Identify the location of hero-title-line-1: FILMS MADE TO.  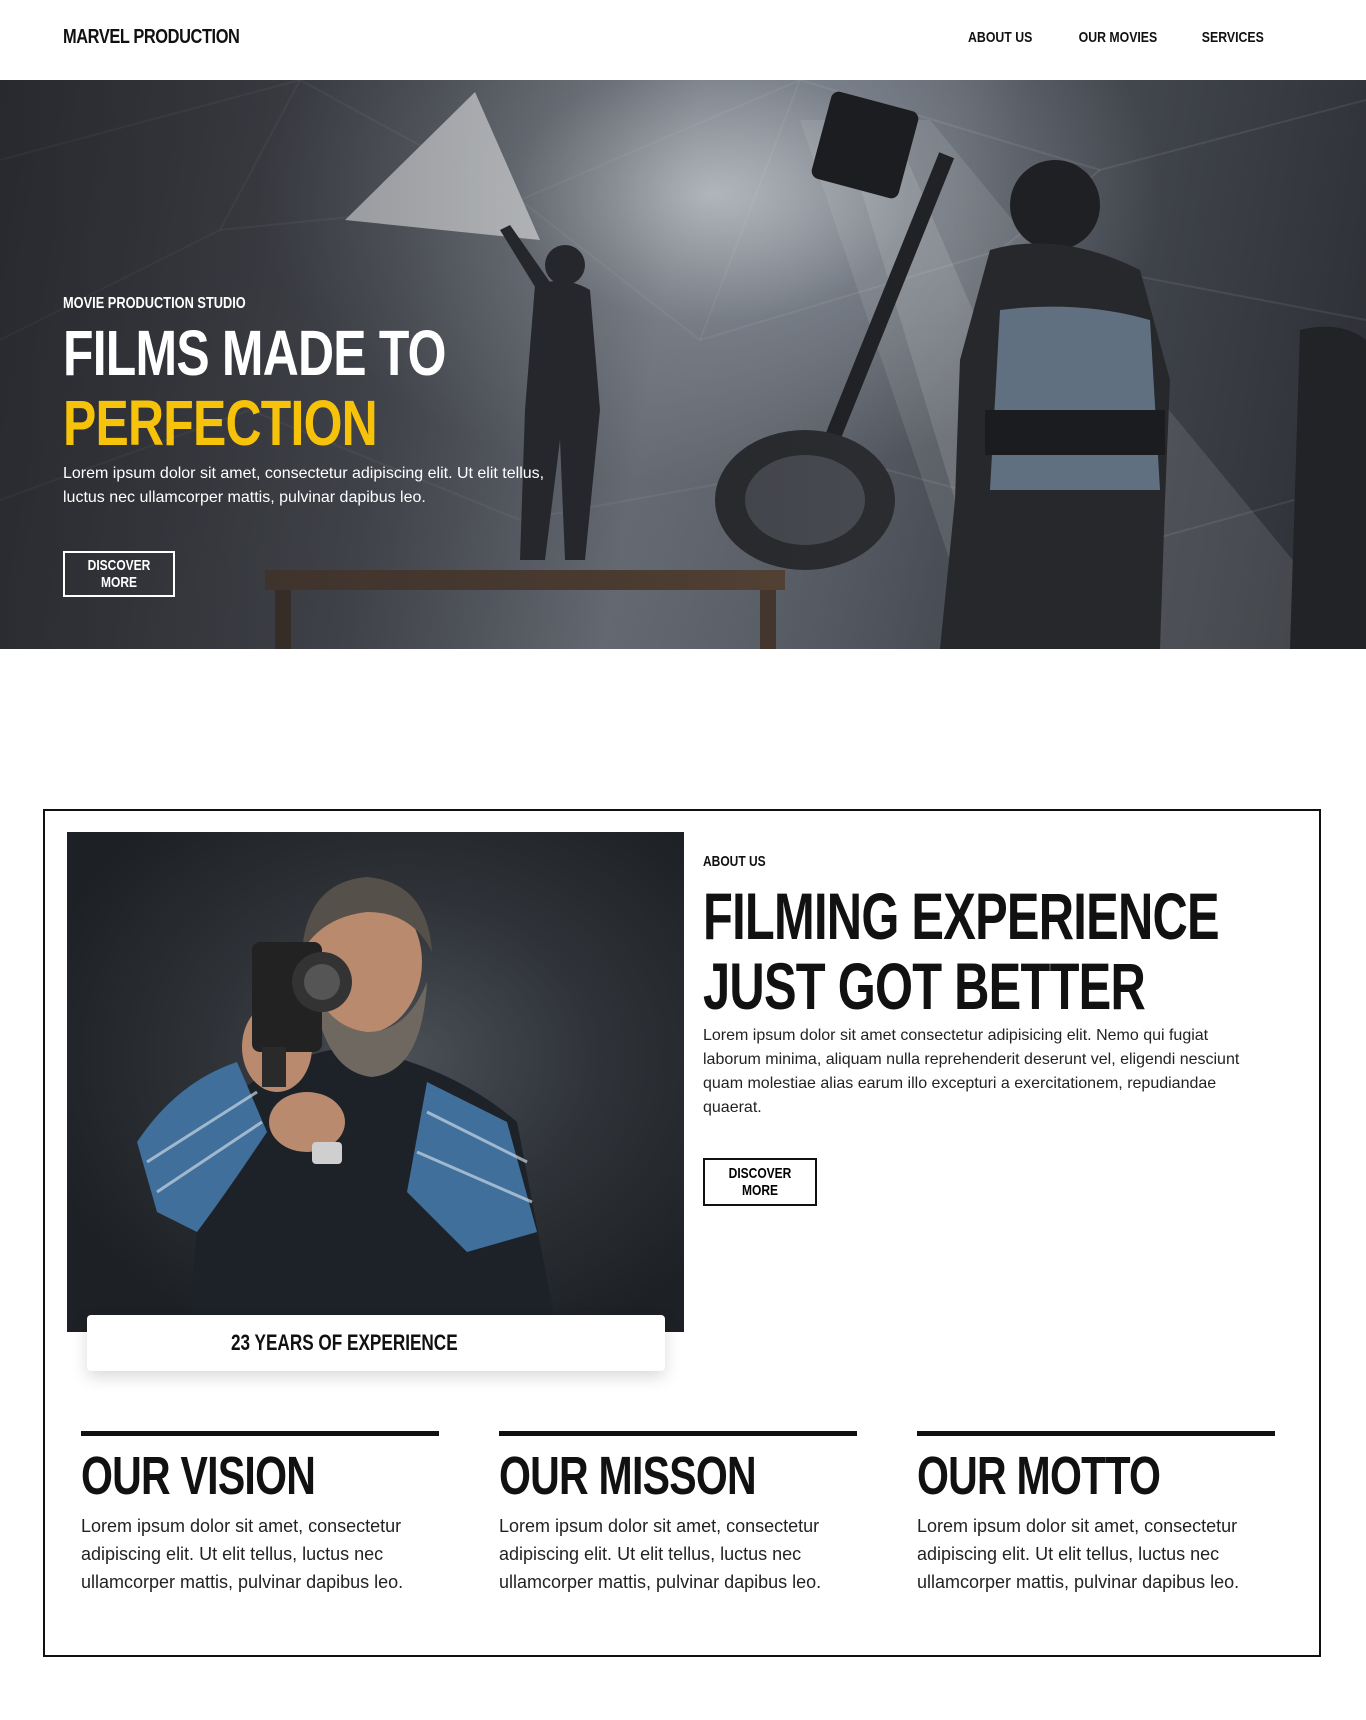
(255, 353).